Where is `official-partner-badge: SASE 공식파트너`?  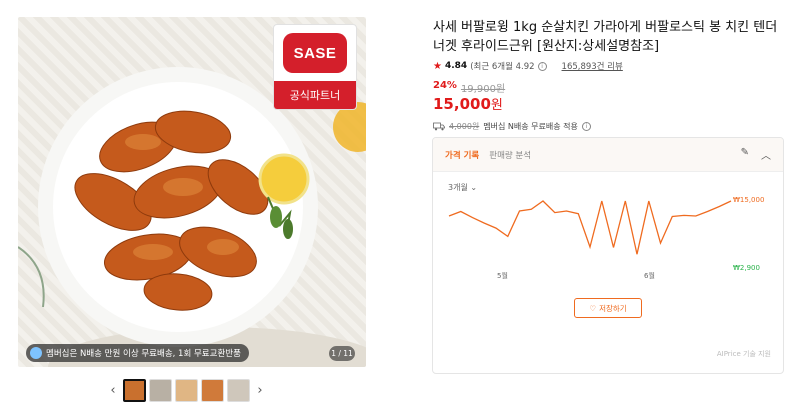 official-partner-badge: SASE 공식파트너 is located at coordinates (315, 67).